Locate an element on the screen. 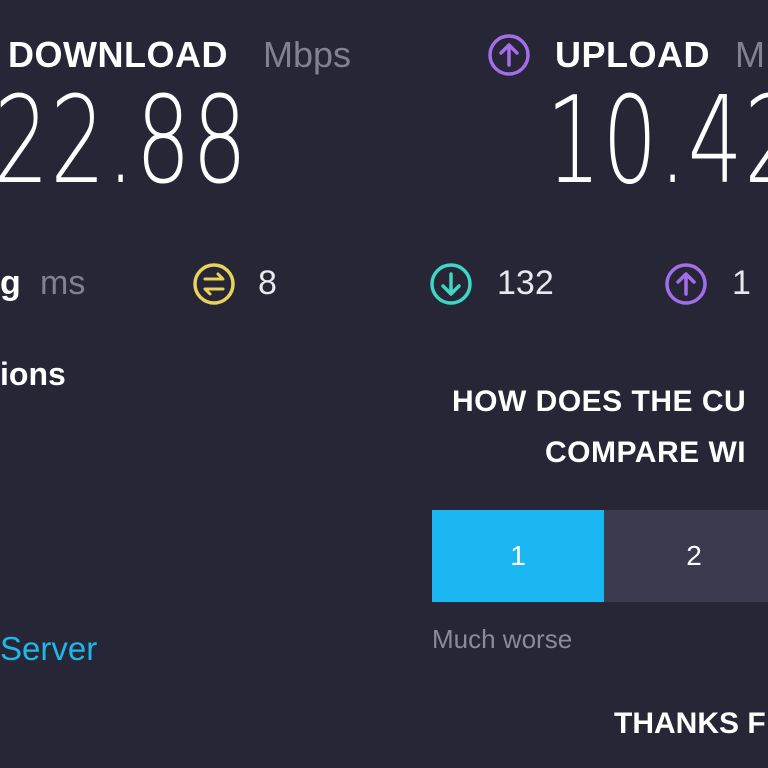 The height and width of the screenshot is (768, 768). ping-label: g is located at coordinates (10, 283).